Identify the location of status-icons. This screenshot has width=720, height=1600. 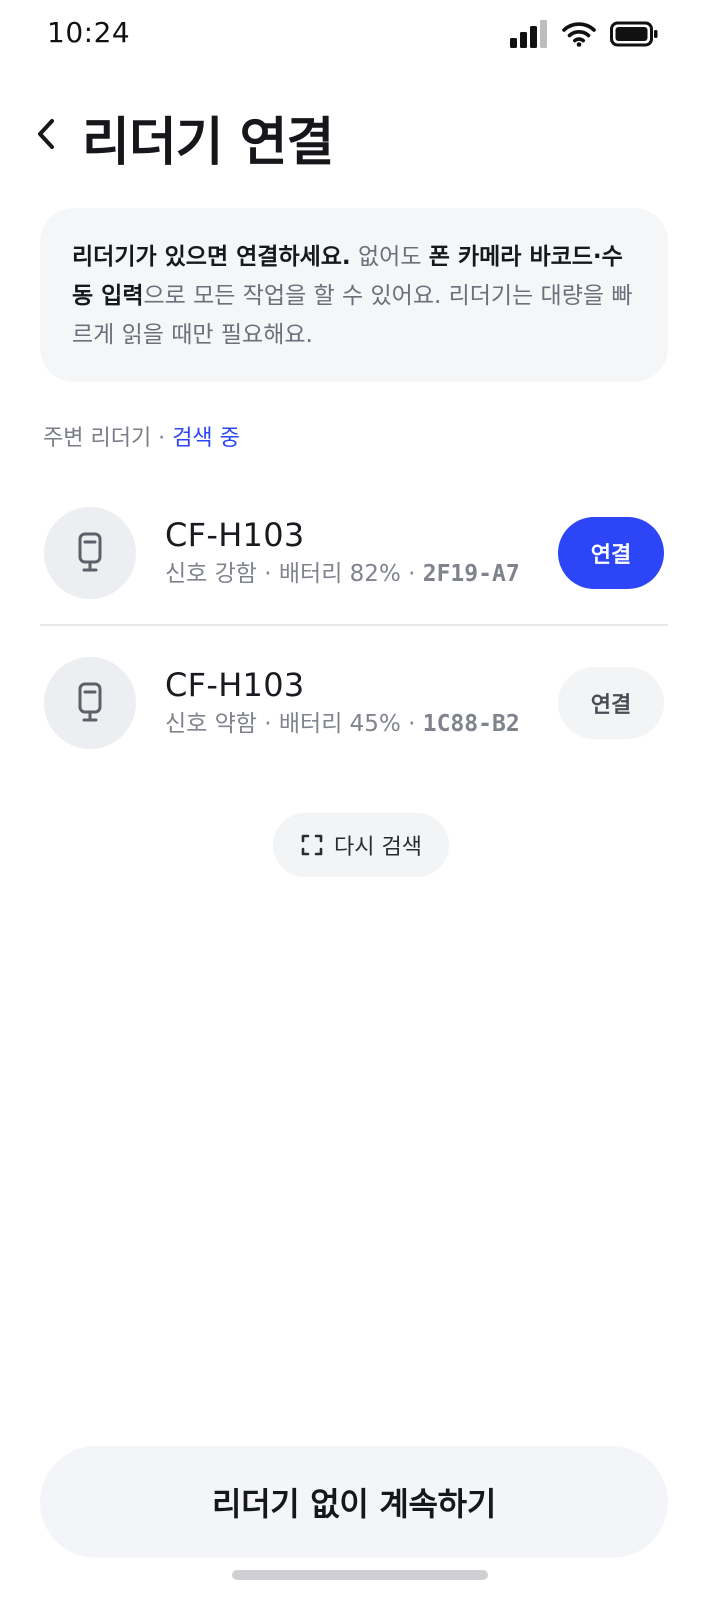
(584, 34).